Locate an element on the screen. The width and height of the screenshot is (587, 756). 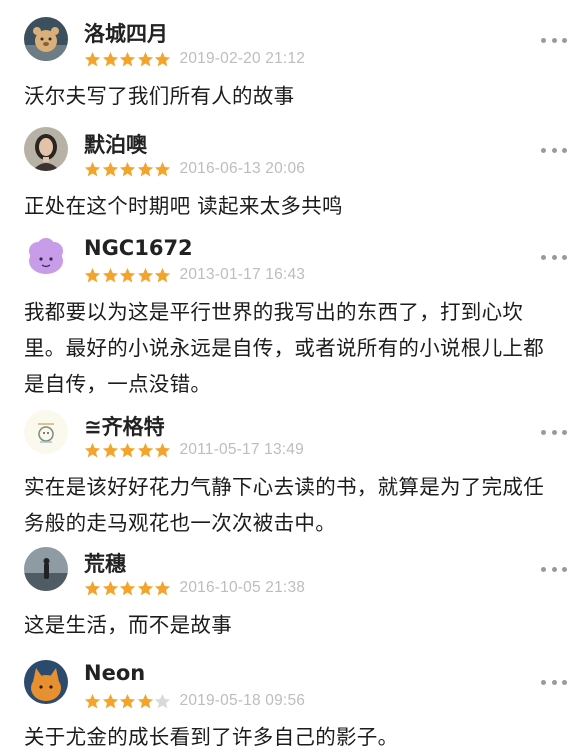
review-timestamp: 2011-05-17 13:49 is located at coordinates (241, 449).